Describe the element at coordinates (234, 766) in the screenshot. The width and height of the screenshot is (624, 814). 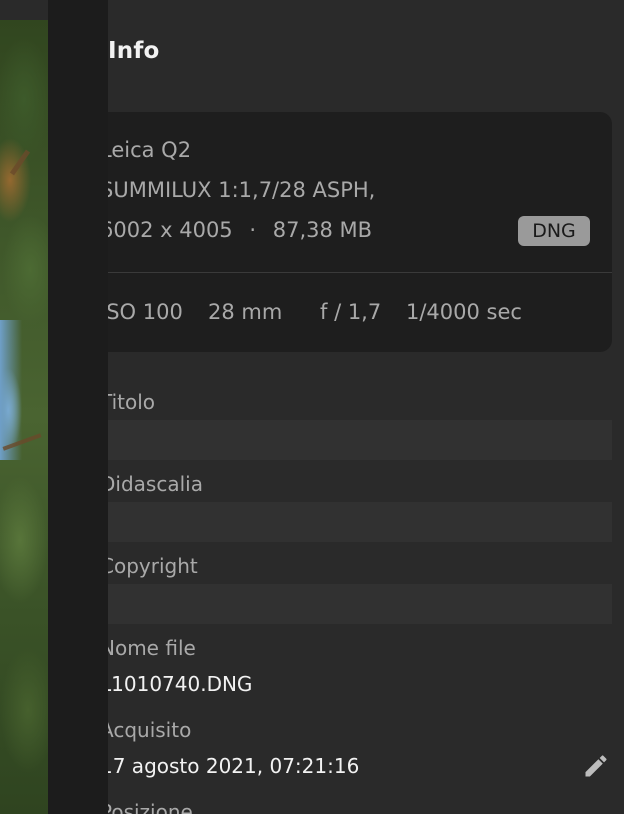
I see `captured-date-value: 17 agosto 2021, 07:21:16` at that location.